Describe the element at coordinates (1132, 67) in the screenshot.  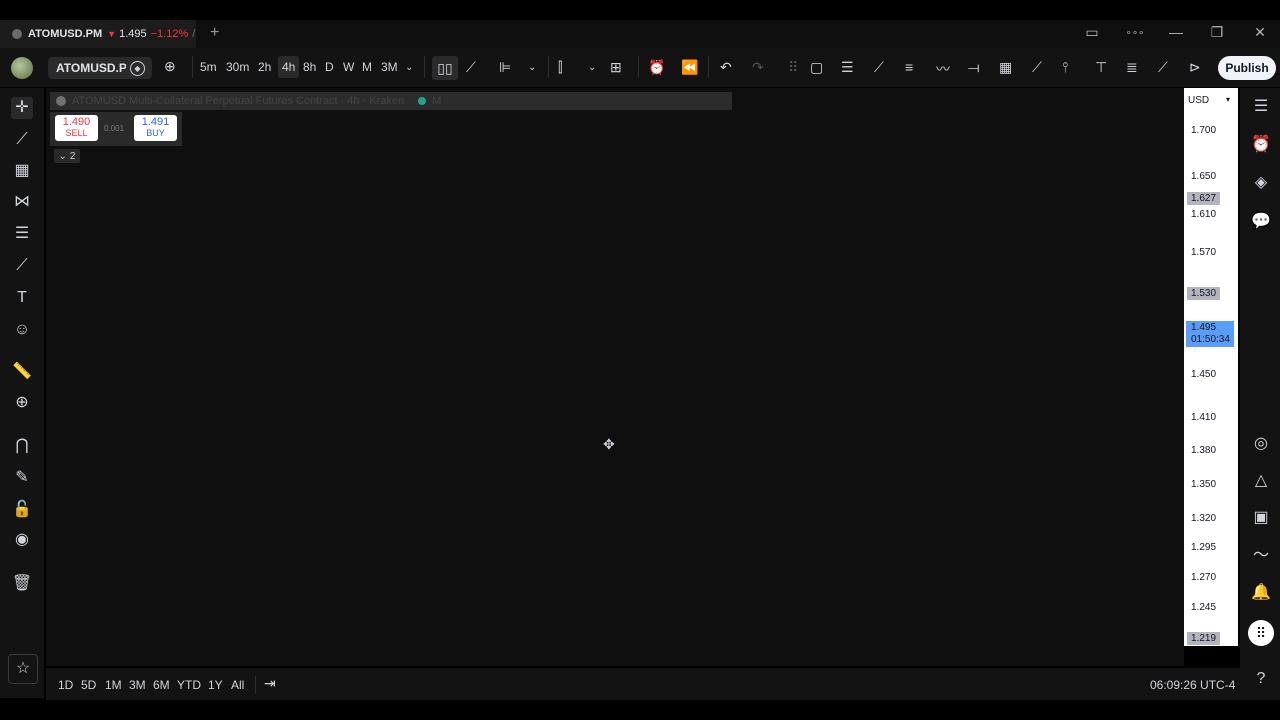
I see `gann-icon: ≣` at that location.